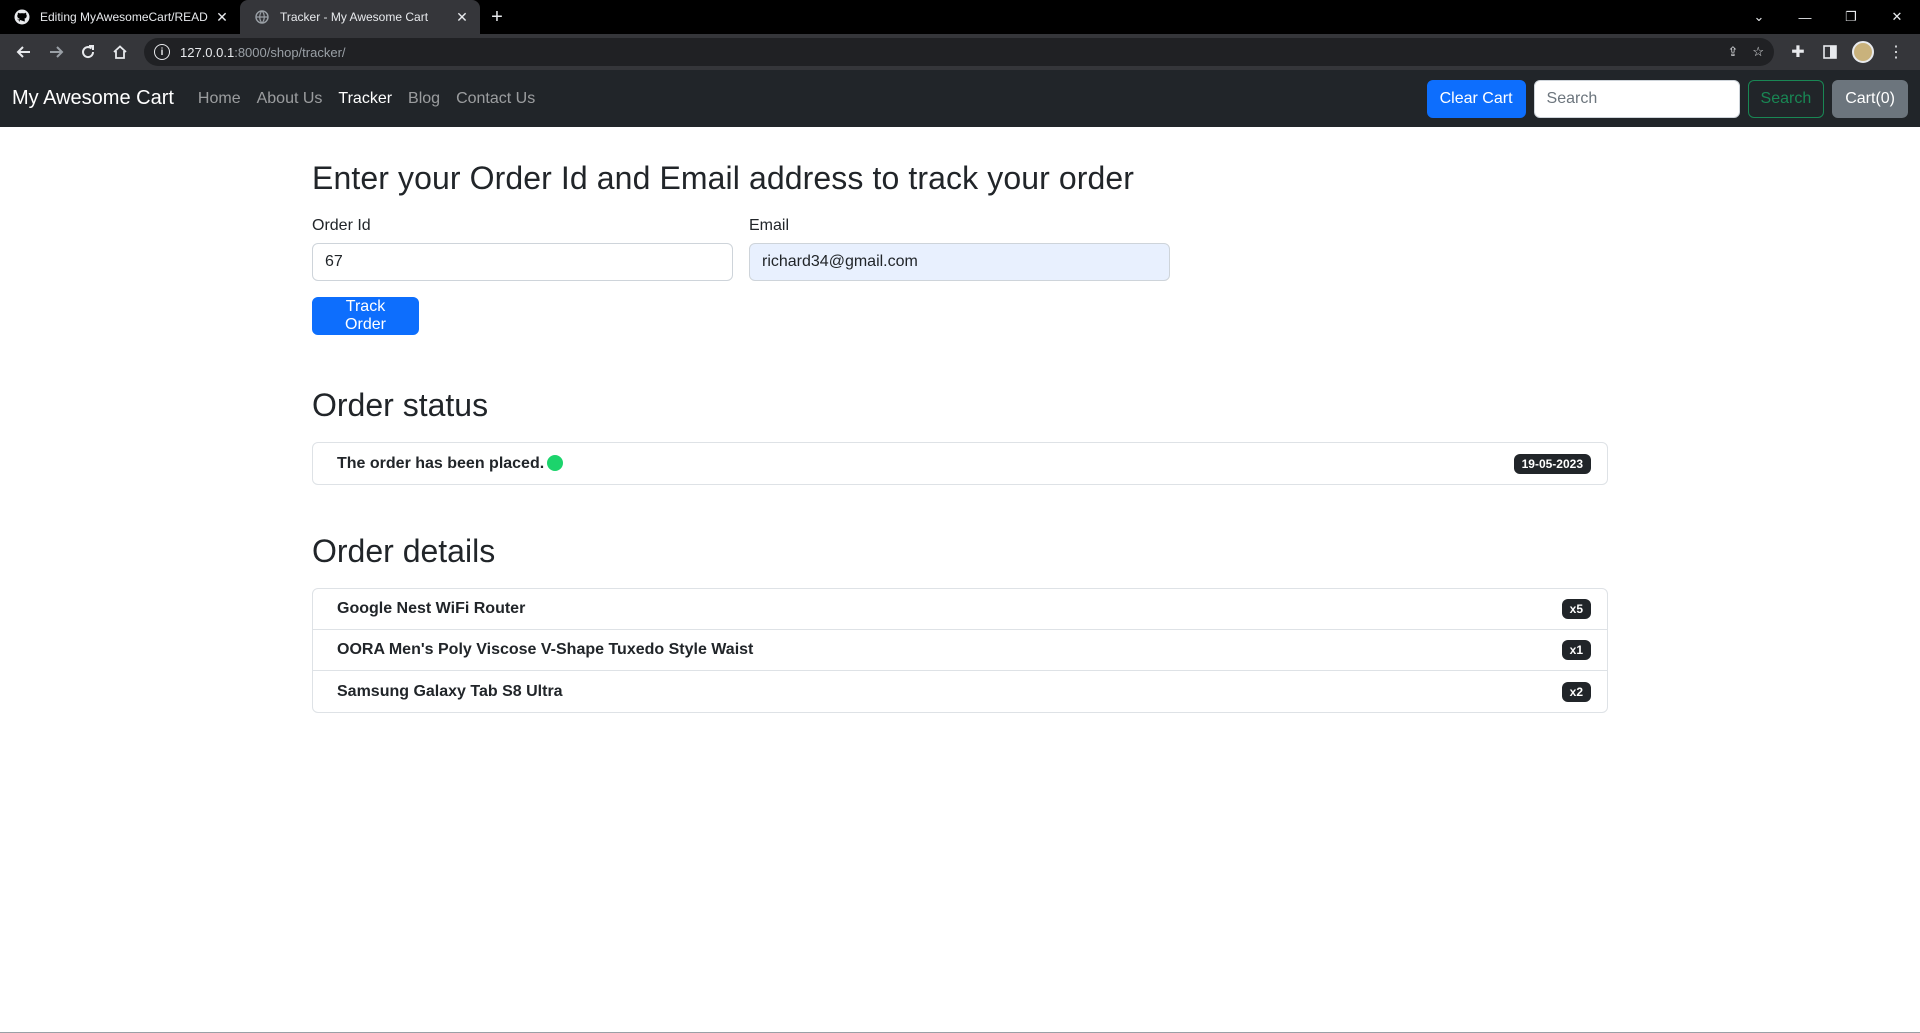 The height and width of the screenshot is (1033, 1920). Describe the element at coordinates (1896, 52) in the screenshot. I see `browser-menu-icon: ⋮` at that location.